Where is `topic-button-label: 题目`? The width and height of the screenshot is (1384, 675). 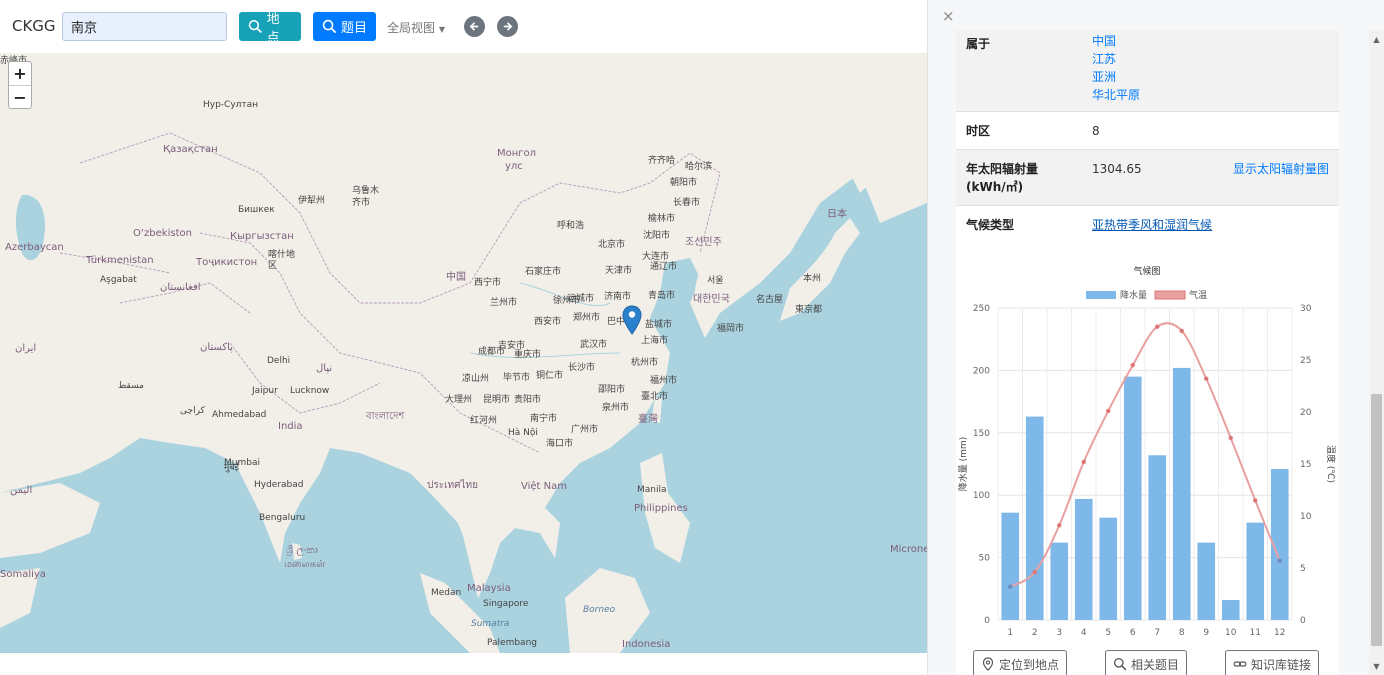
topic-button-label: 题目 is located at coordinates (354, 28).